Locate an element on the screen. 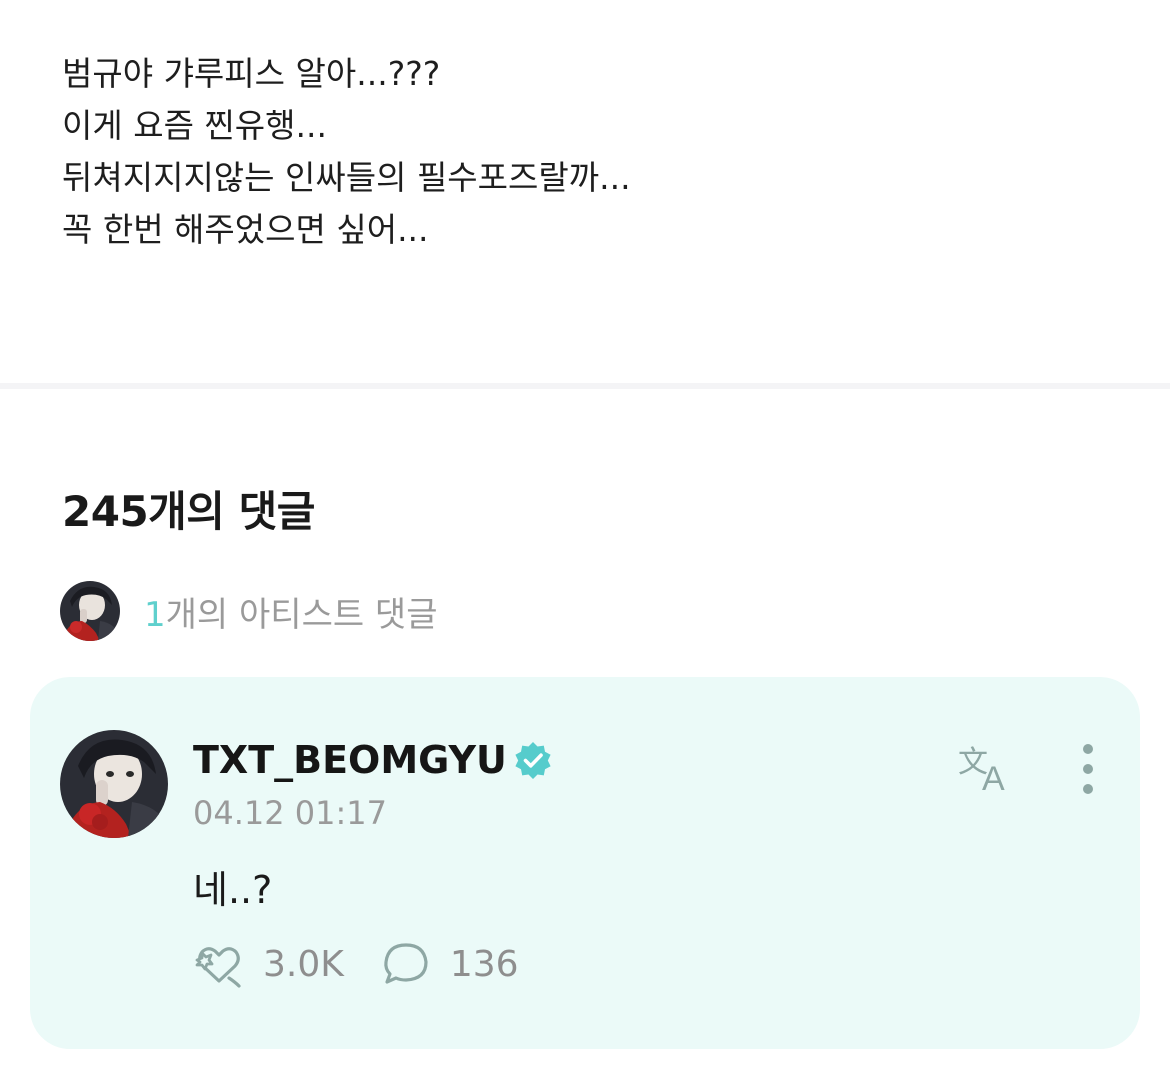 This screenshot has width=1170, height=1080. like-count: 3.0K is located at coordinates (303, 964).